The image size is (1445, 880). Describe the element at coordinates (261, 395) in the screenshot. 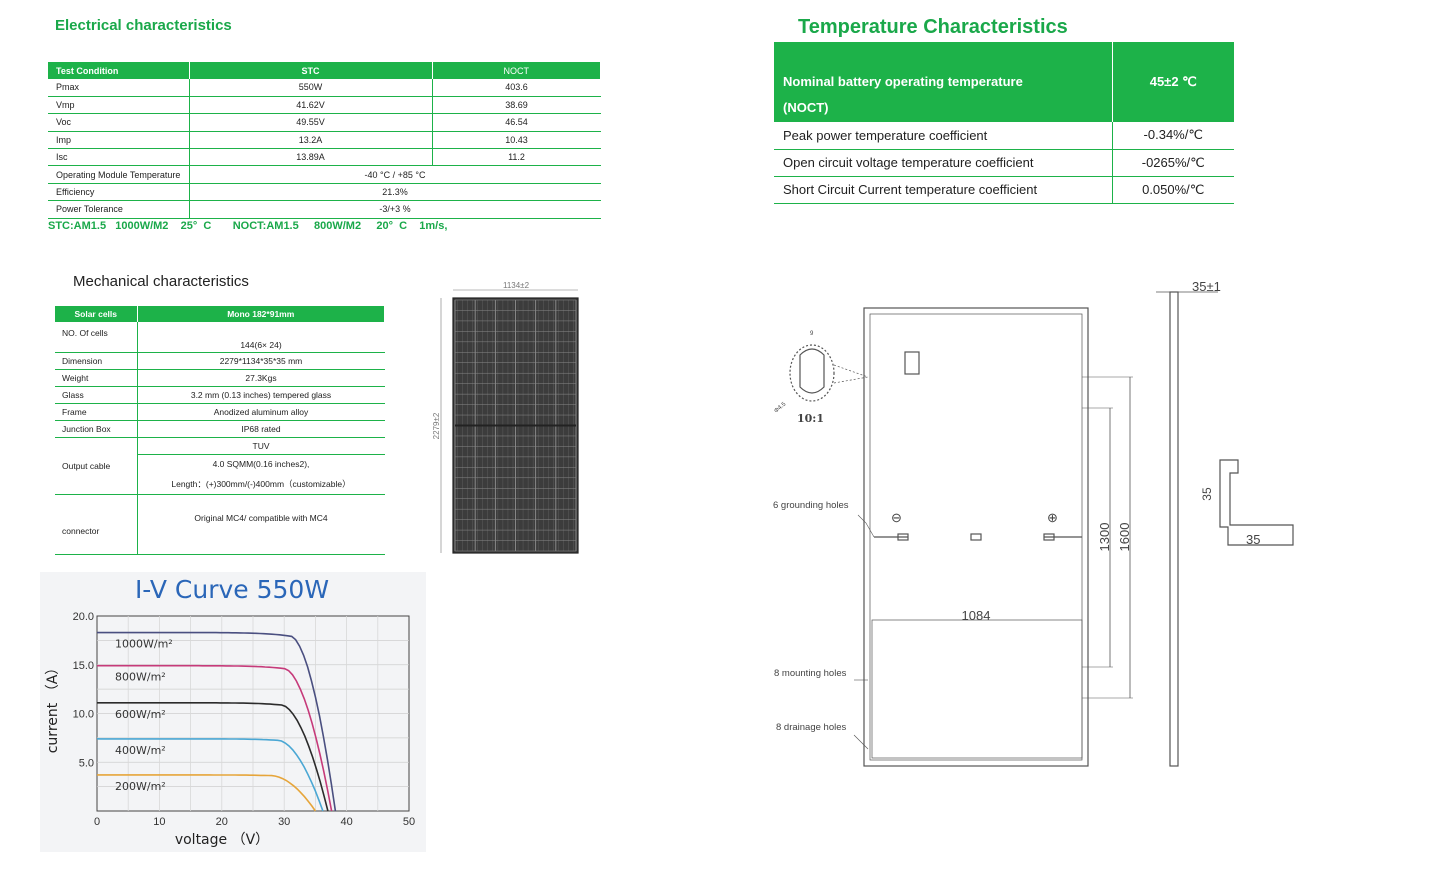

I see `glass-value: 3.2 mm (0.13 inches) tempered glass` at that location.